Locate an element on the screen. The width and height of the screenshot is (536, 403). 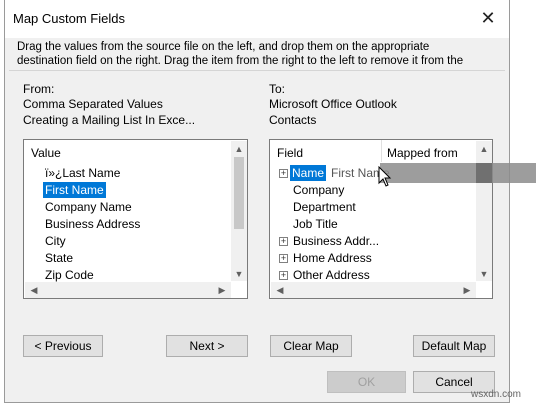
tree-item: Job Title is located at coordinates (315, 224).